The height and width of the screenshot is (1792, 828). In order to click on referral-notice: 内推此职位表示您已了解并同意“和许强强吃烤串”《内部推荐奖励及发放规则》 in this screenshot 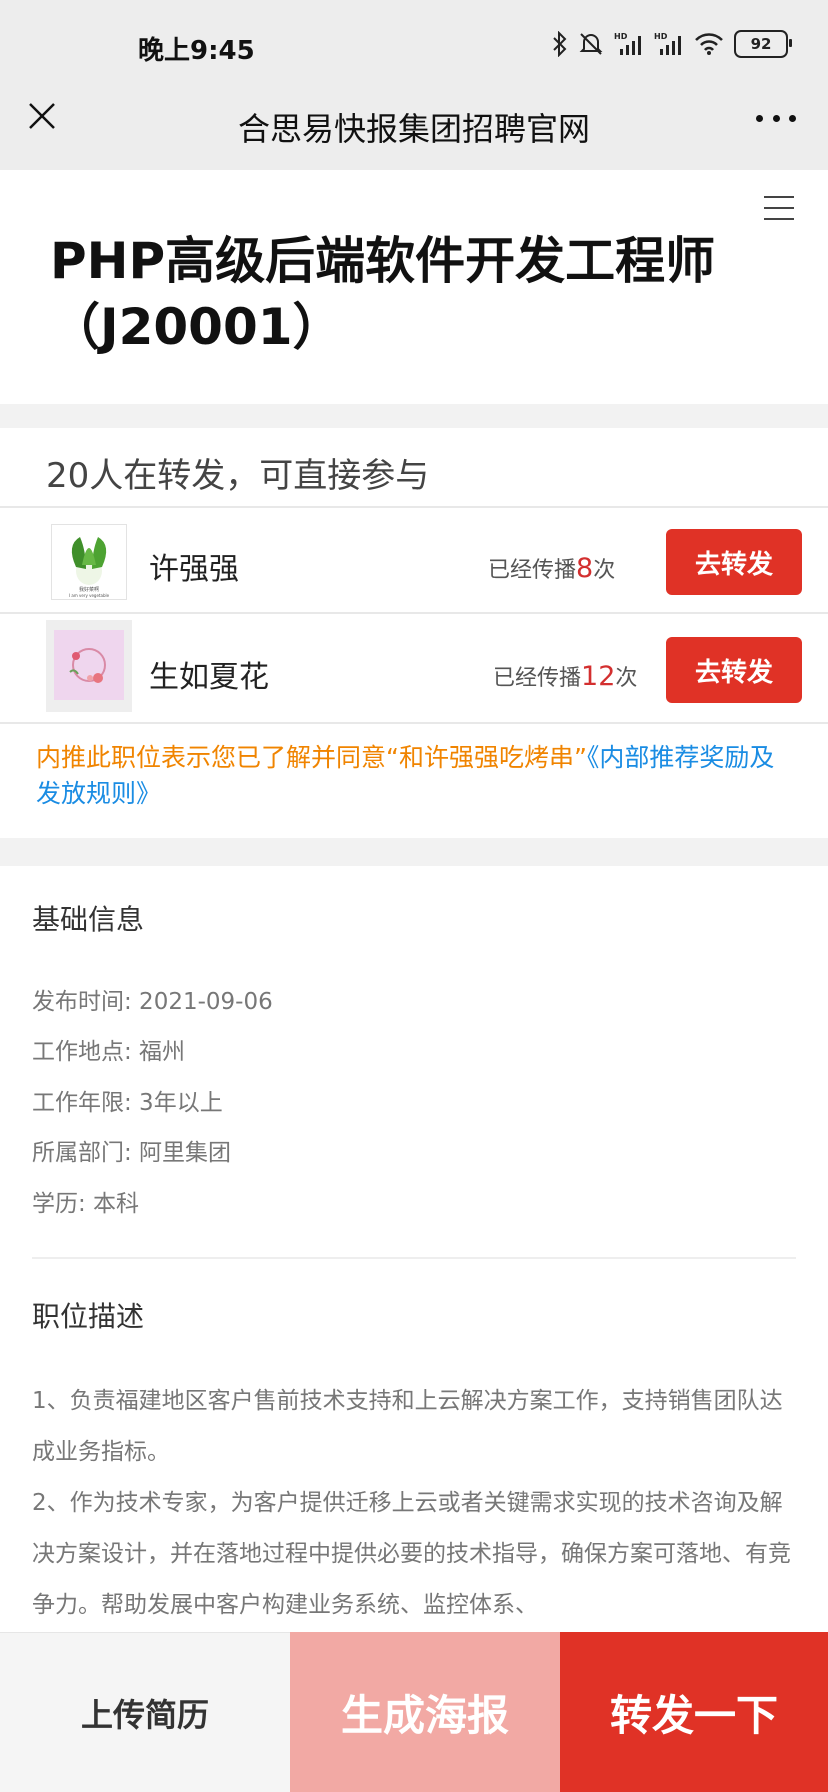, I will do `click(416, 776)`.